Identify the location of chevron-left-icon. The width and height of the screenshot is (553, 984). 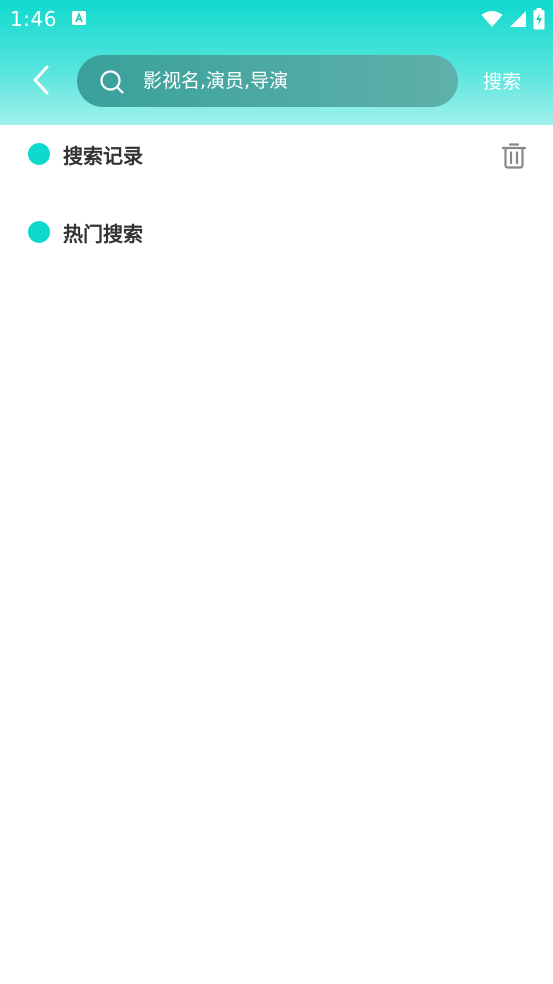
(41, 80).